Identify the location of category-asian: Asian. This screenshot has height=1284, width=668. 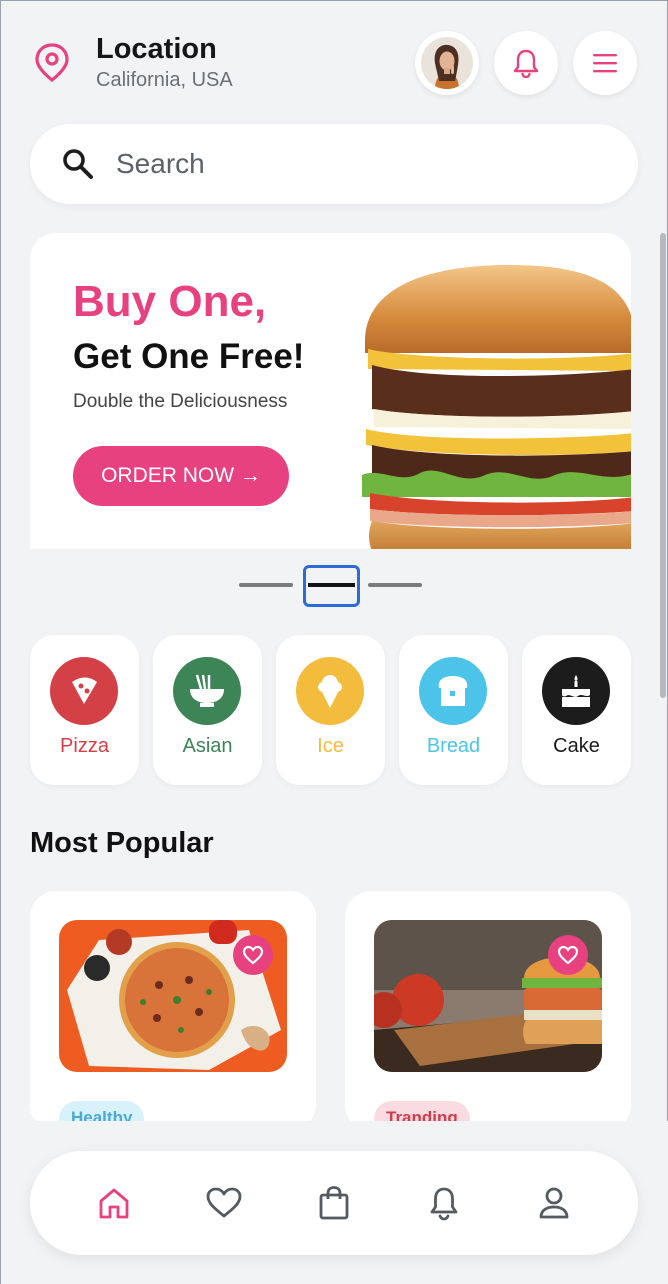
(207, 710).